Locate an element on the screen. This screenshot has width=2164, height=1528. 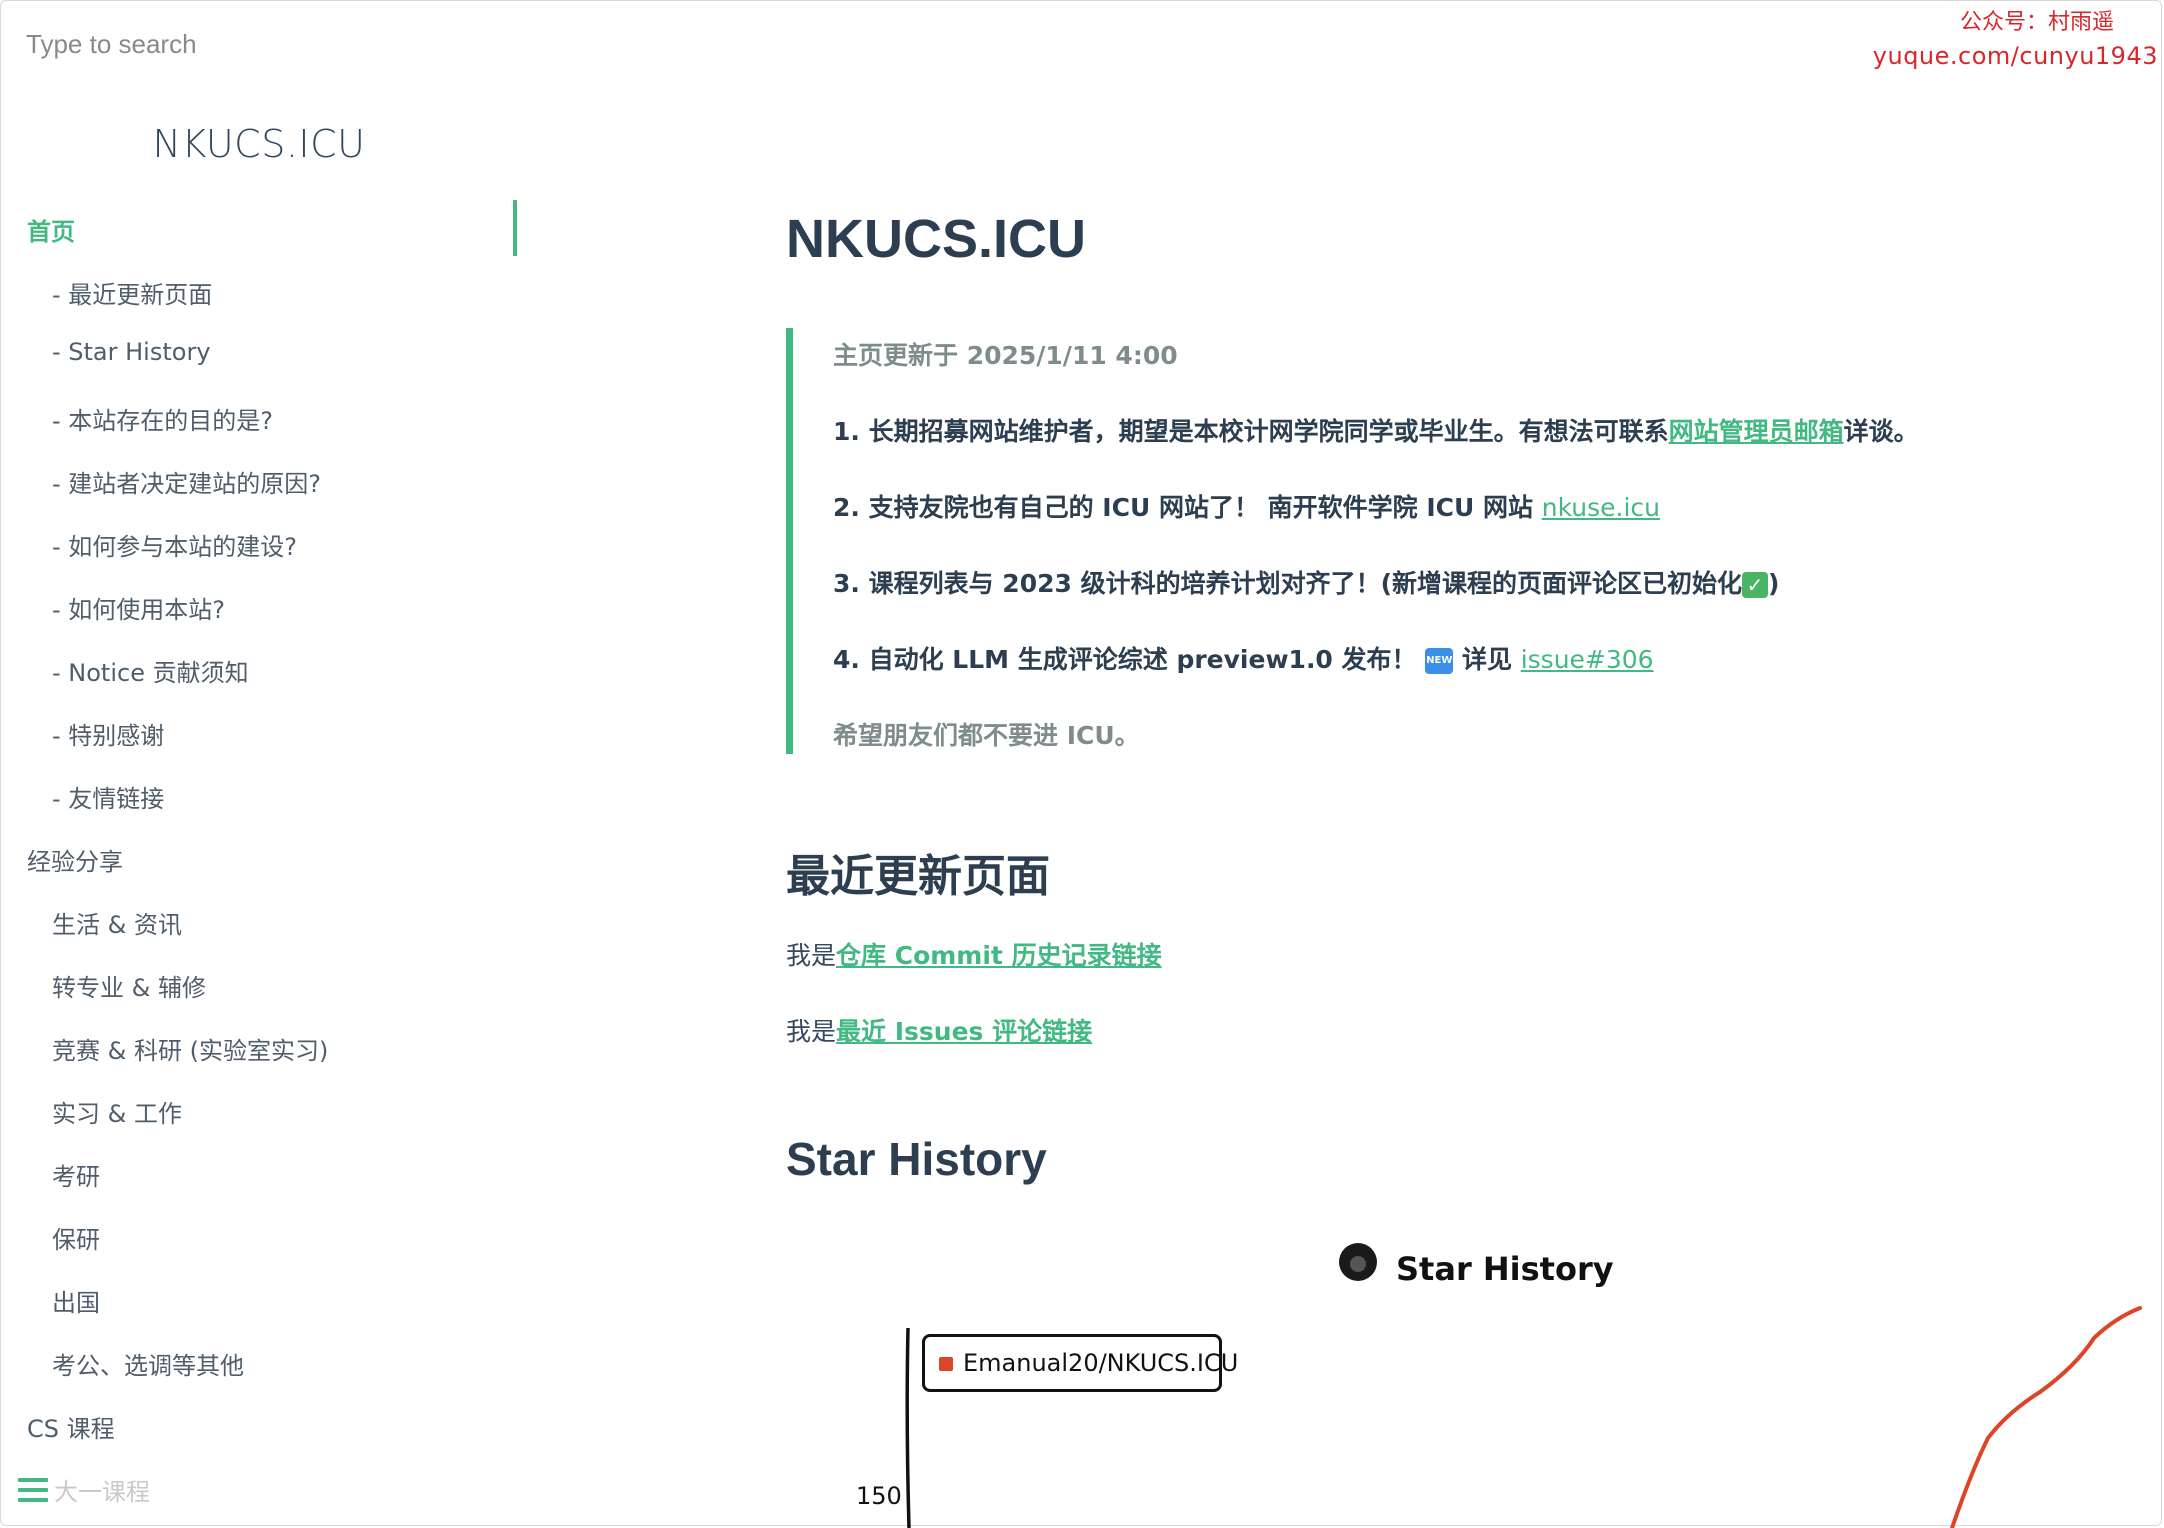
recent-commit-paragraph: 我是仓库 Commit 历史记录链接 is located at coordinates (974, 954).